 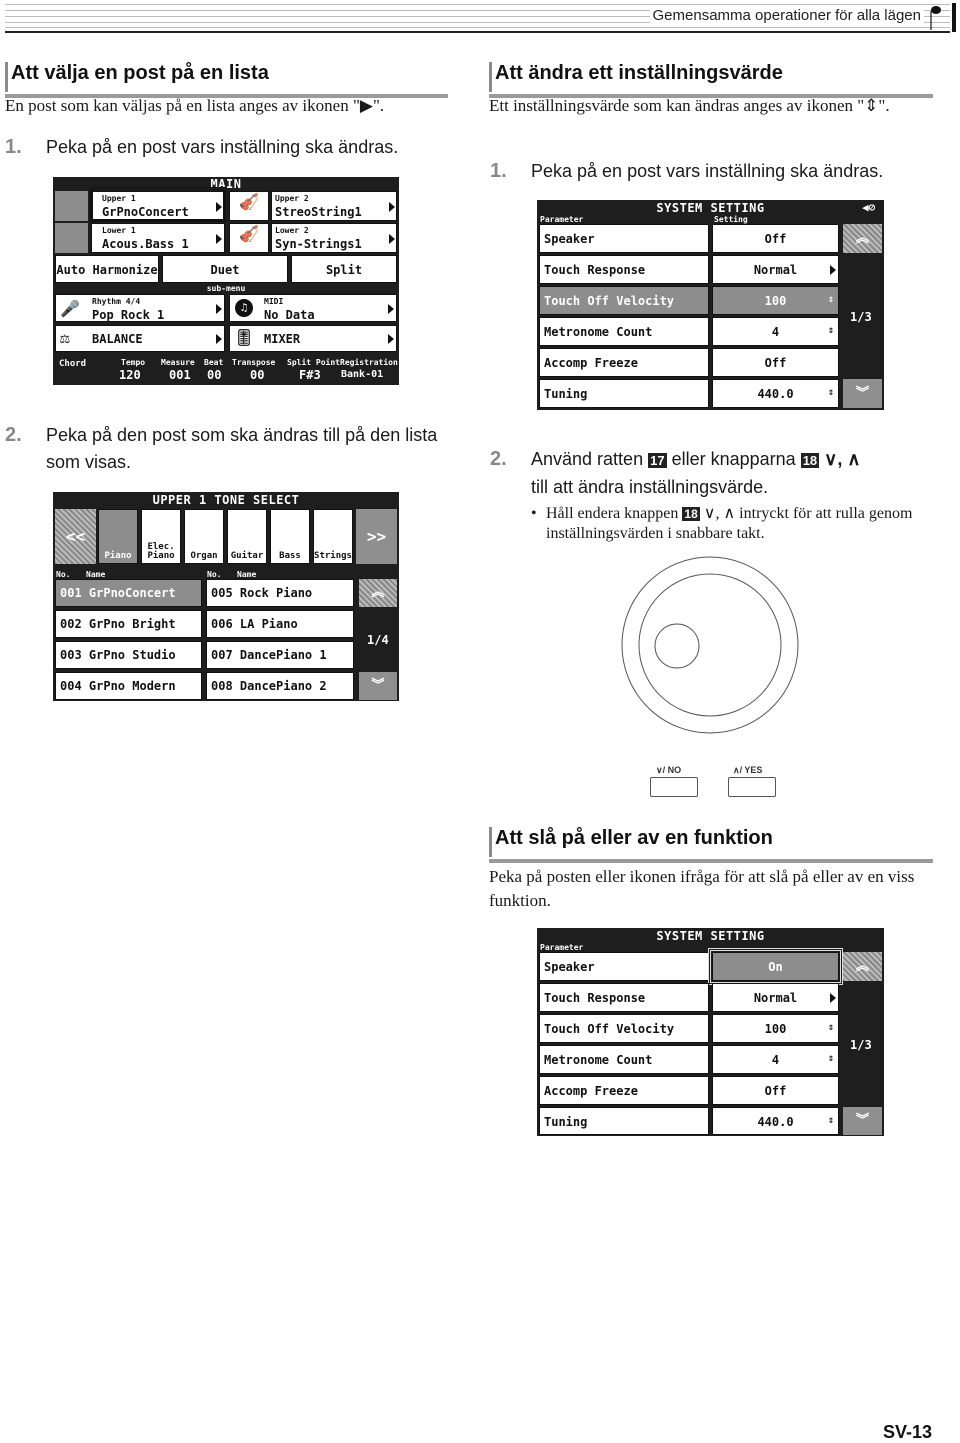 What do you see at coordinates (73, 364) in the screenshot?
I see `chord-label: Chord` at bounding box center [73, 364].